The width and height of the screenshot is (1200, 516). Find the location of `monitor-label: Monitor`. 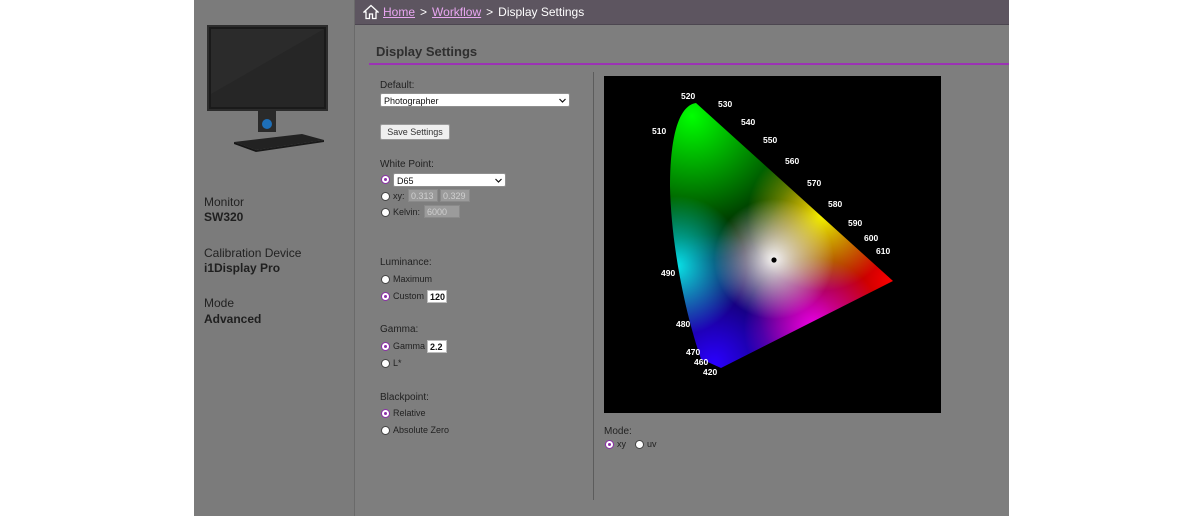

monitor-label: Monitor is located at coordinates (224, 202).